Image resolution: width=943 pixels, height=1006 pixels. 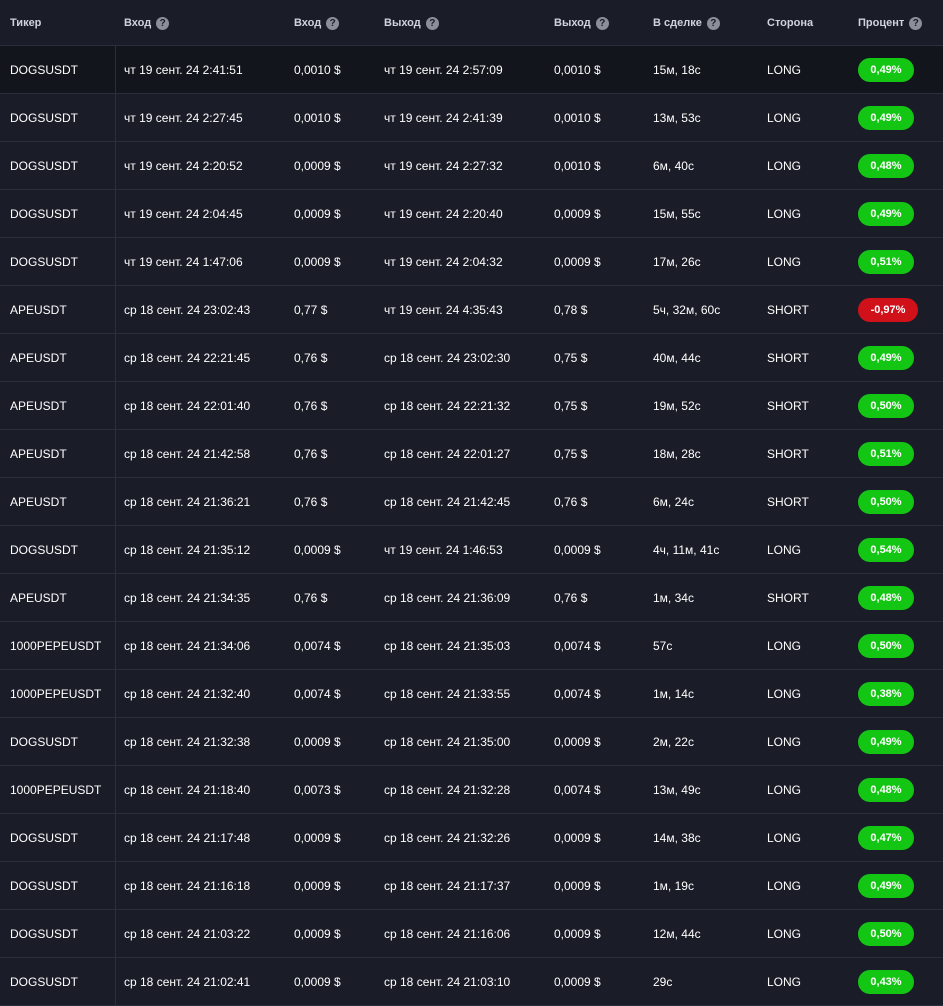 What do you see at coordinates (25, 23) in the screenshot?
I see `column-header-ticker: Тикер` at bounding box center [25, 23].